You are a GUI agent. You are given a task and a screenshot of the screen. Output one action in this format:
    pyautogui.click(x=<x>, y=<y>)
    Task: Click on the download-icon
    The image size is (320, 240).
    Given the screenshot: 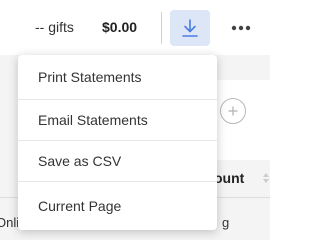 What is the action you would take?
    pyautogui.click(x=190, y=28)
    